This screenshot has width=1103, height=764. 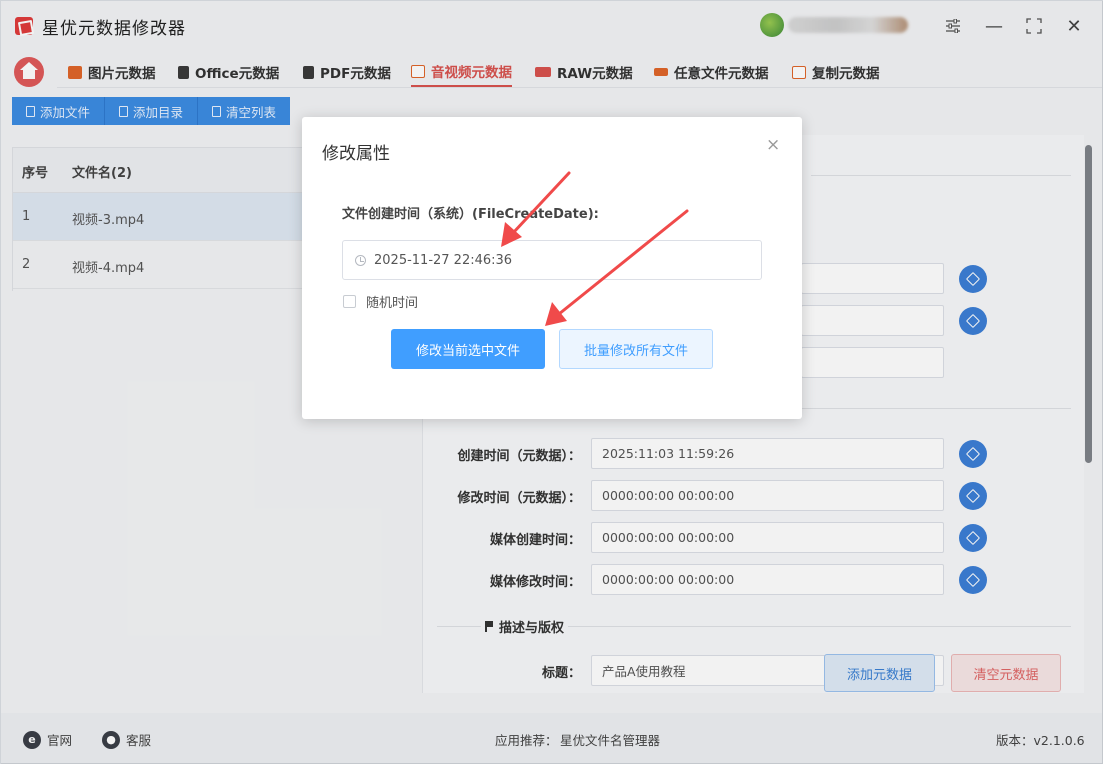 What do you see at coordinates (392, 303) in the screenshot?
I see `random-time-label: 随机时间` at bounding box center [392, 303].